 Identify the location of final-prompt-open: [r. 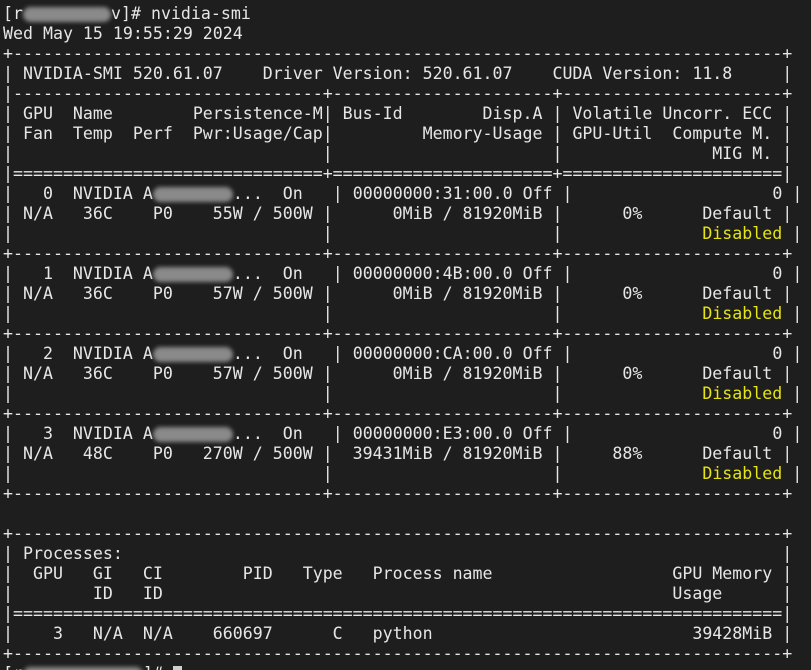
(13, 667).